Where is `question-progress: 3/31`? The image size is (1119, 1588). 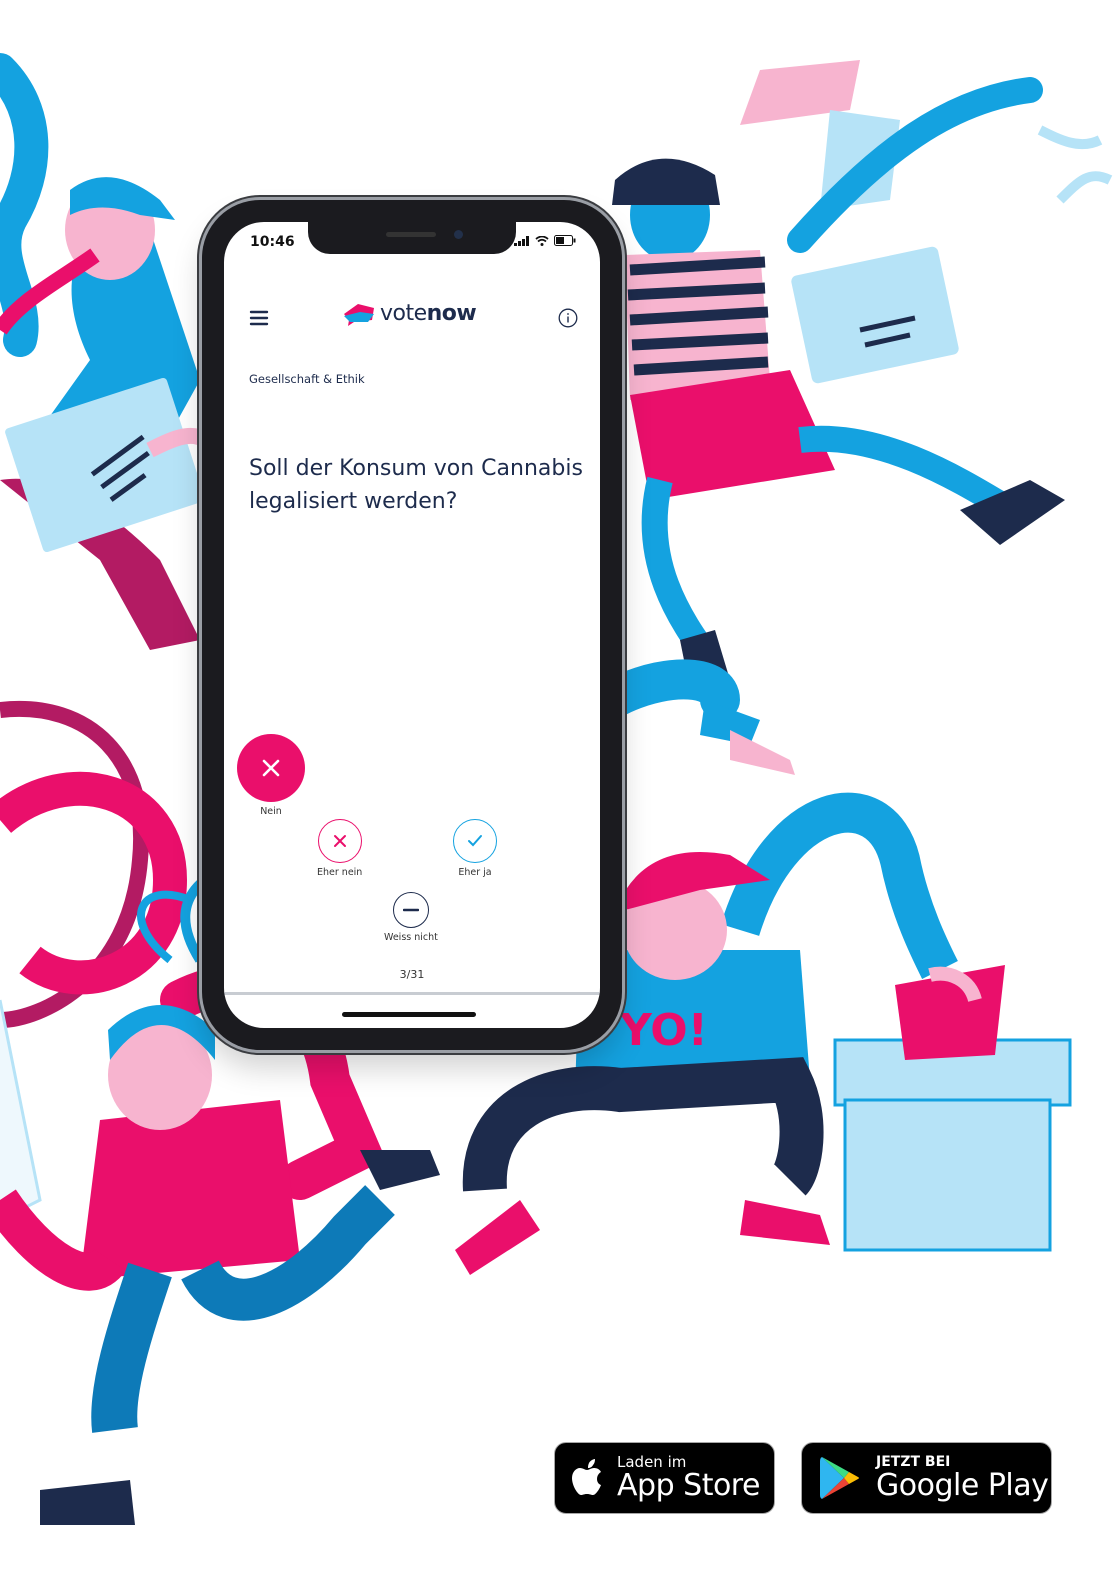 question-progress: 3/31 is located at coordinates (412, 974).